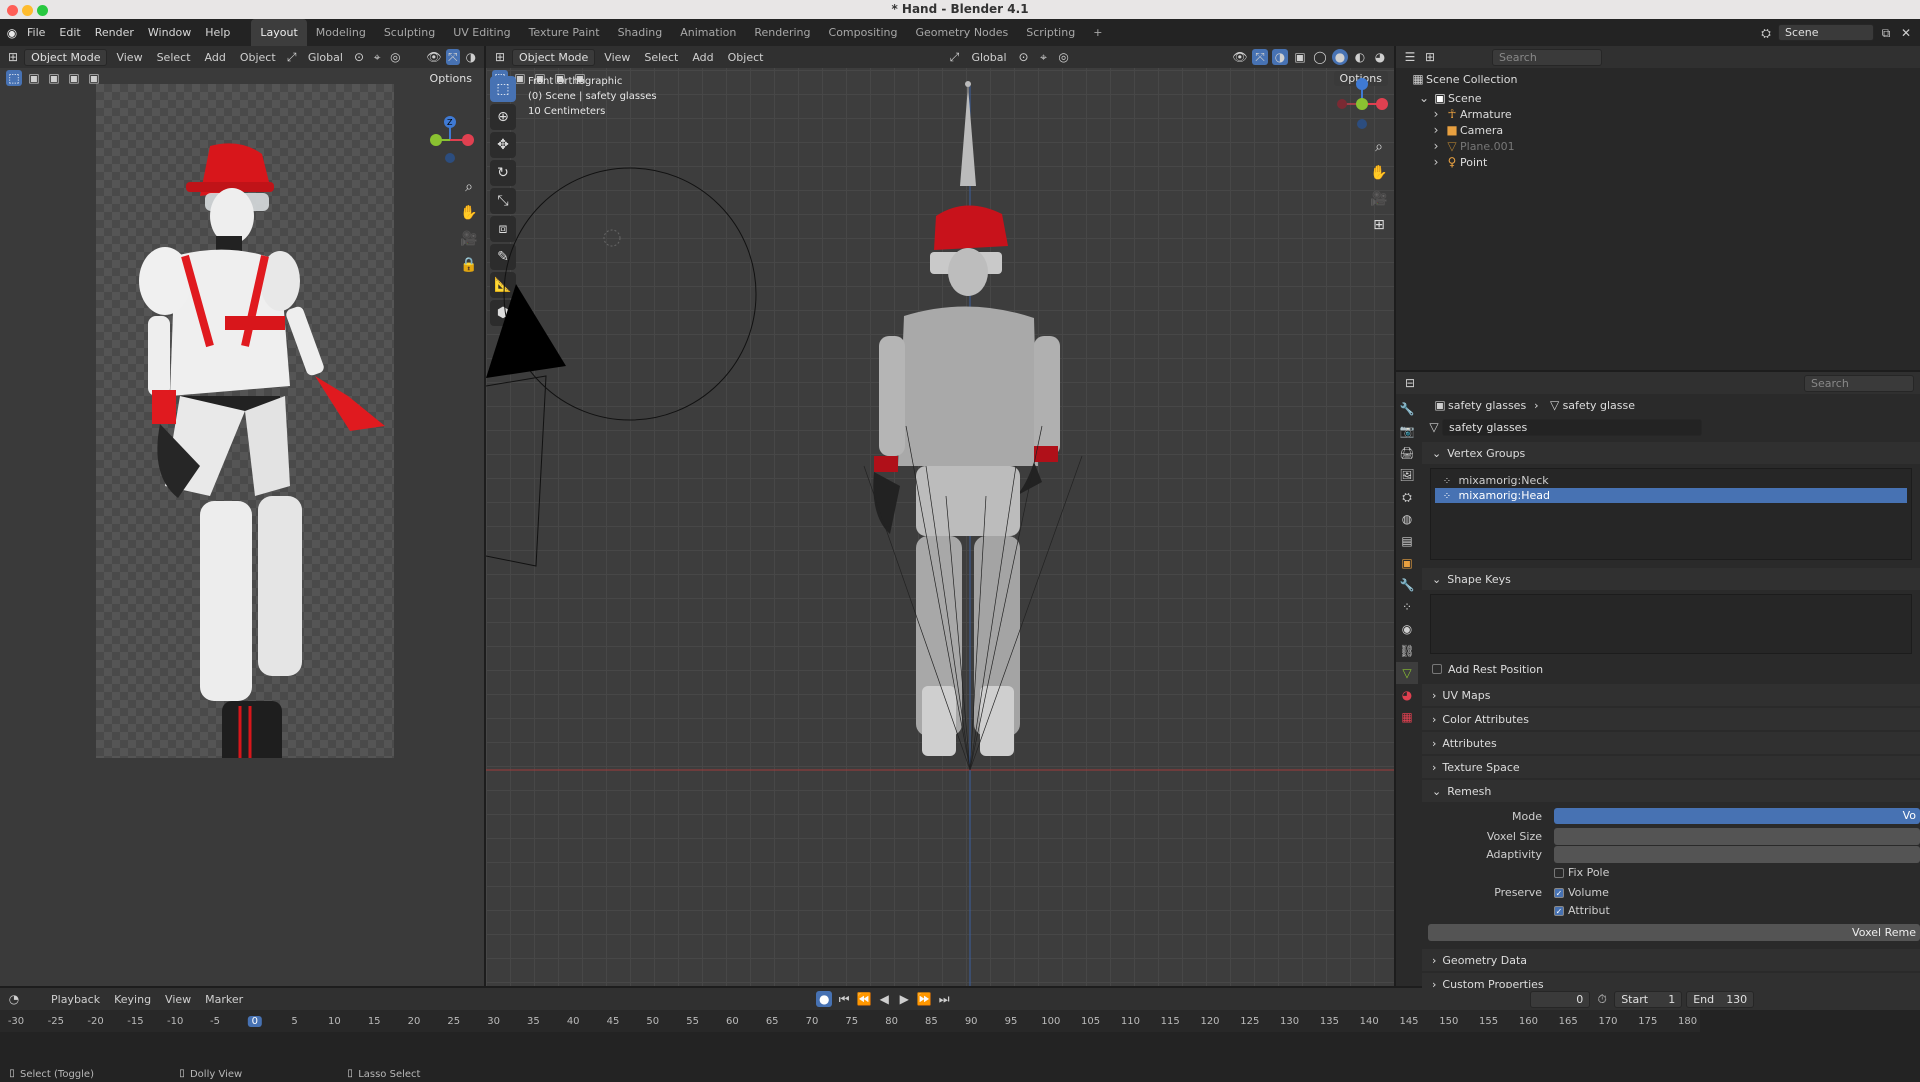 This screenshot has height=1082, width=1920. I want to click on tool-tab-icon: 🔧, so click(1407, 409).